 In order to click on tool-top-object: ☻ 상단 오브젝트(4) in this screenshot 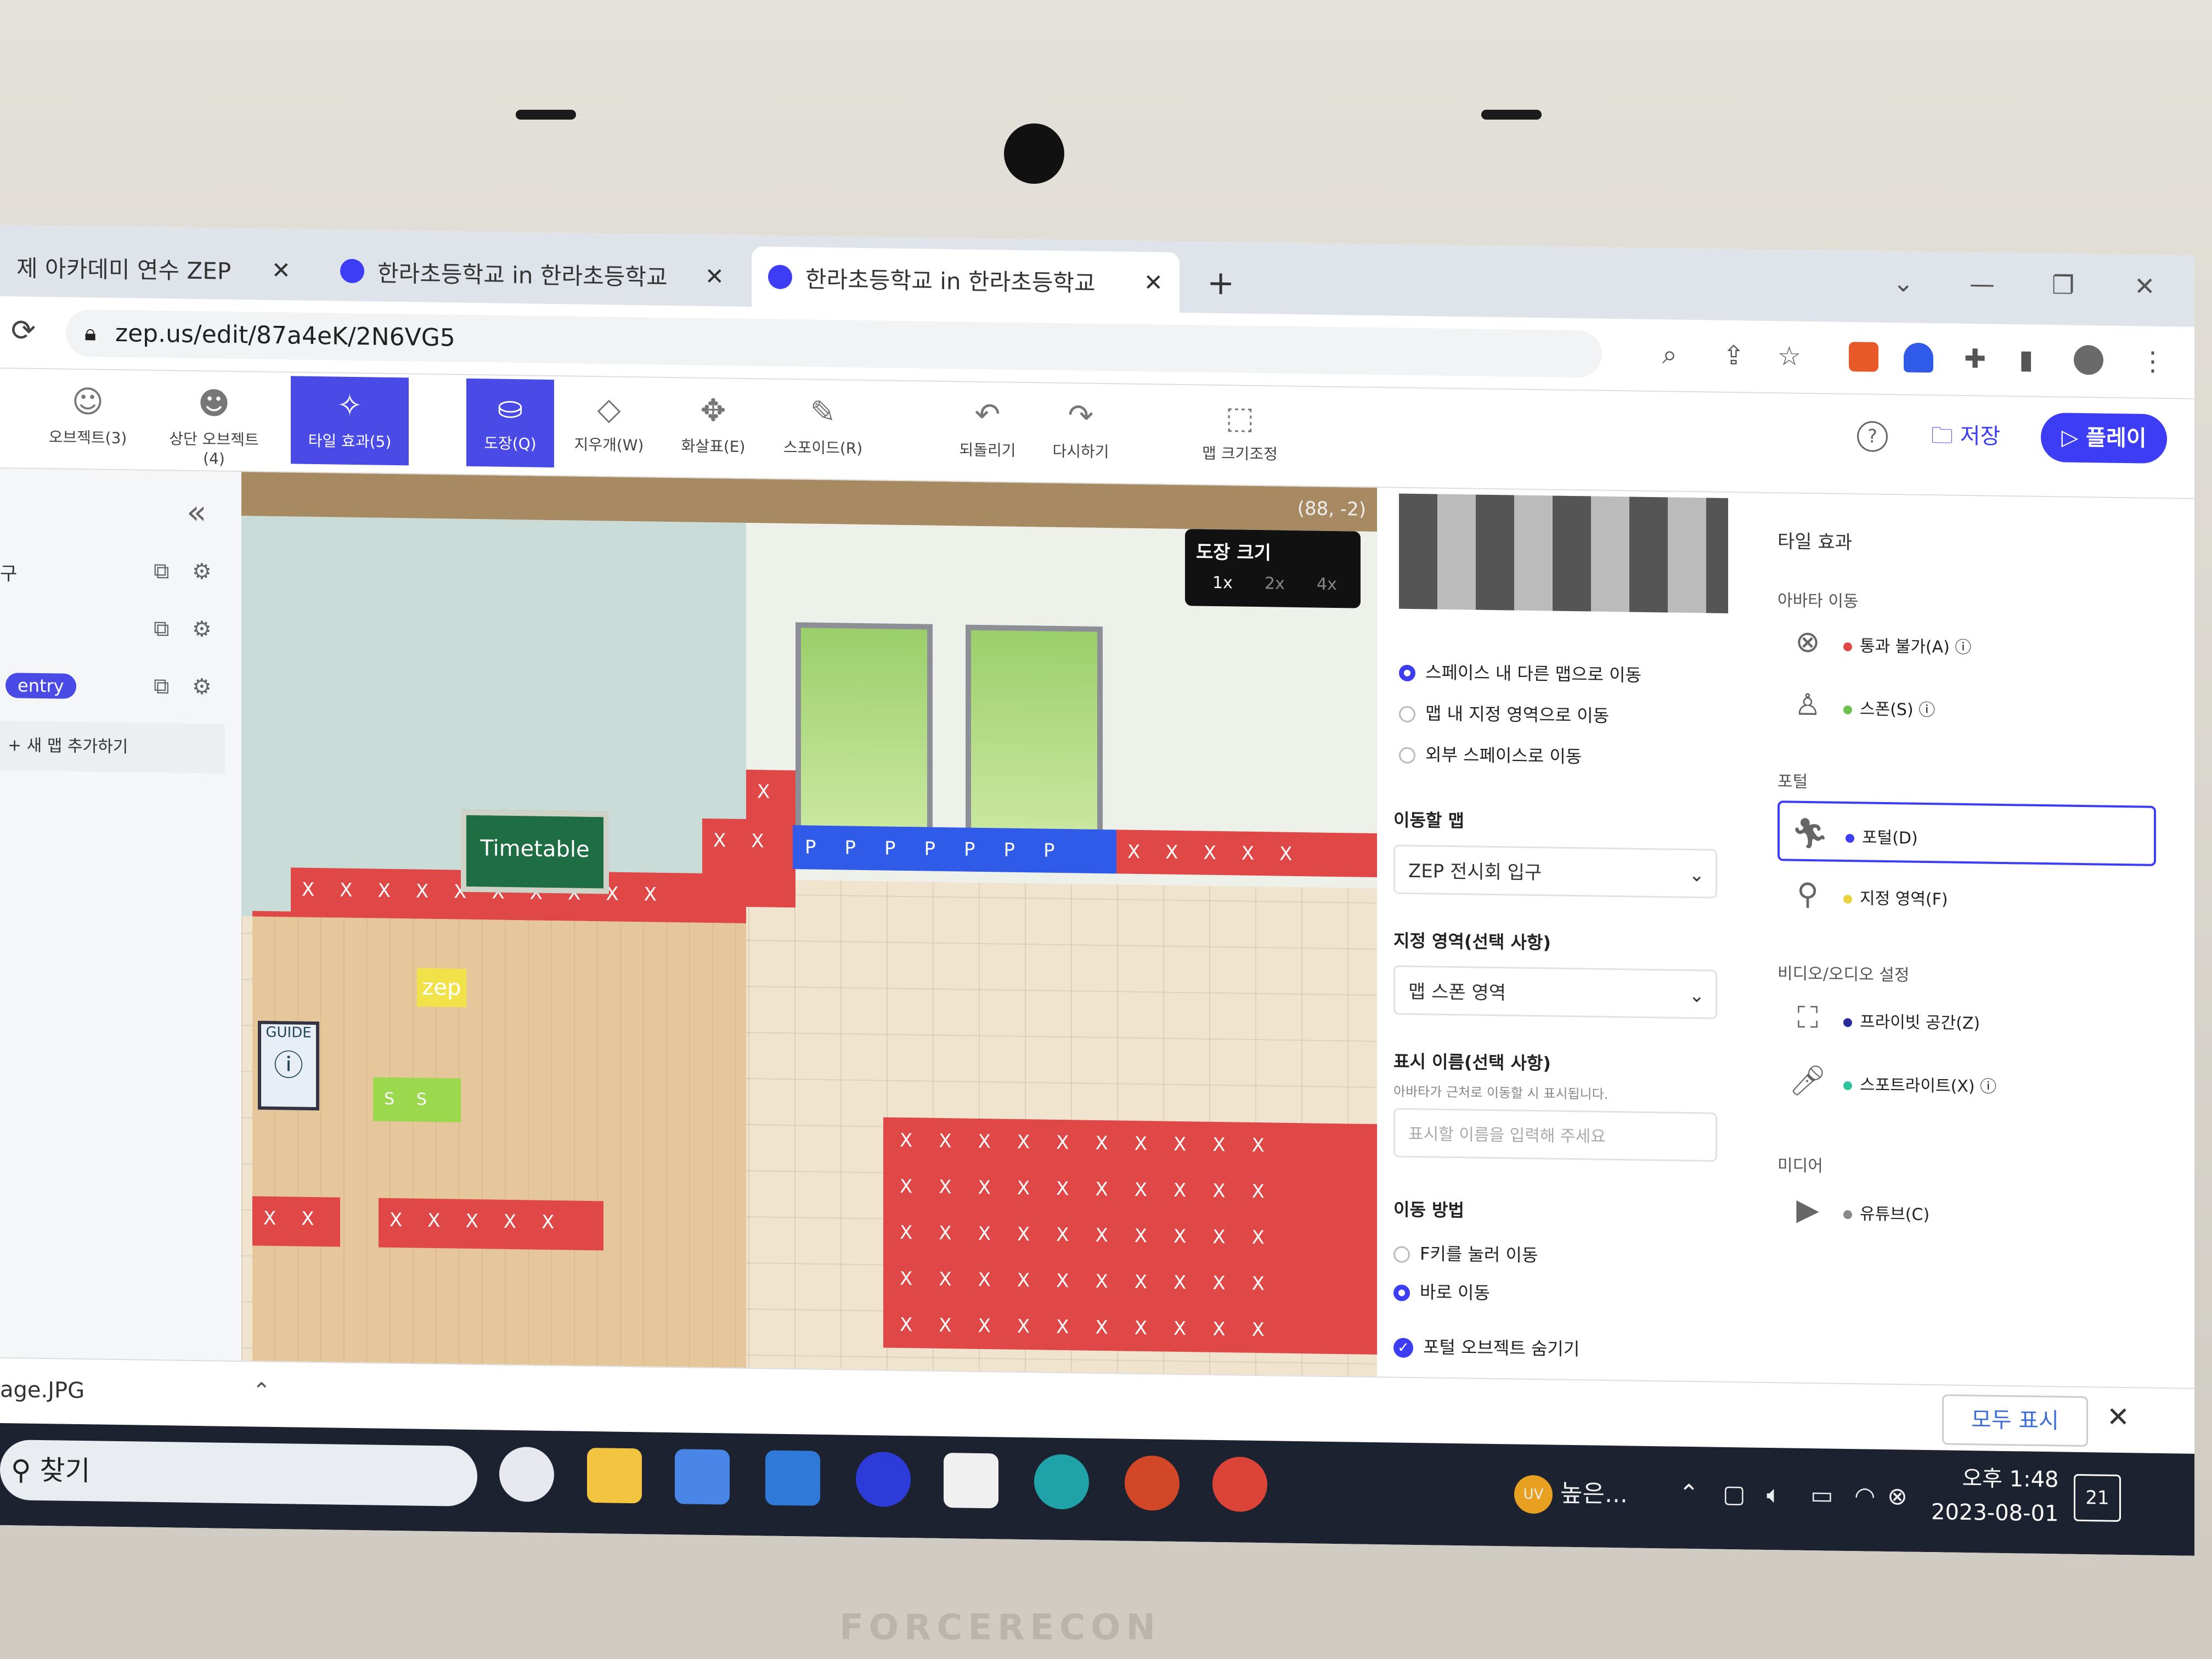, I will do `click(214, 421)`.